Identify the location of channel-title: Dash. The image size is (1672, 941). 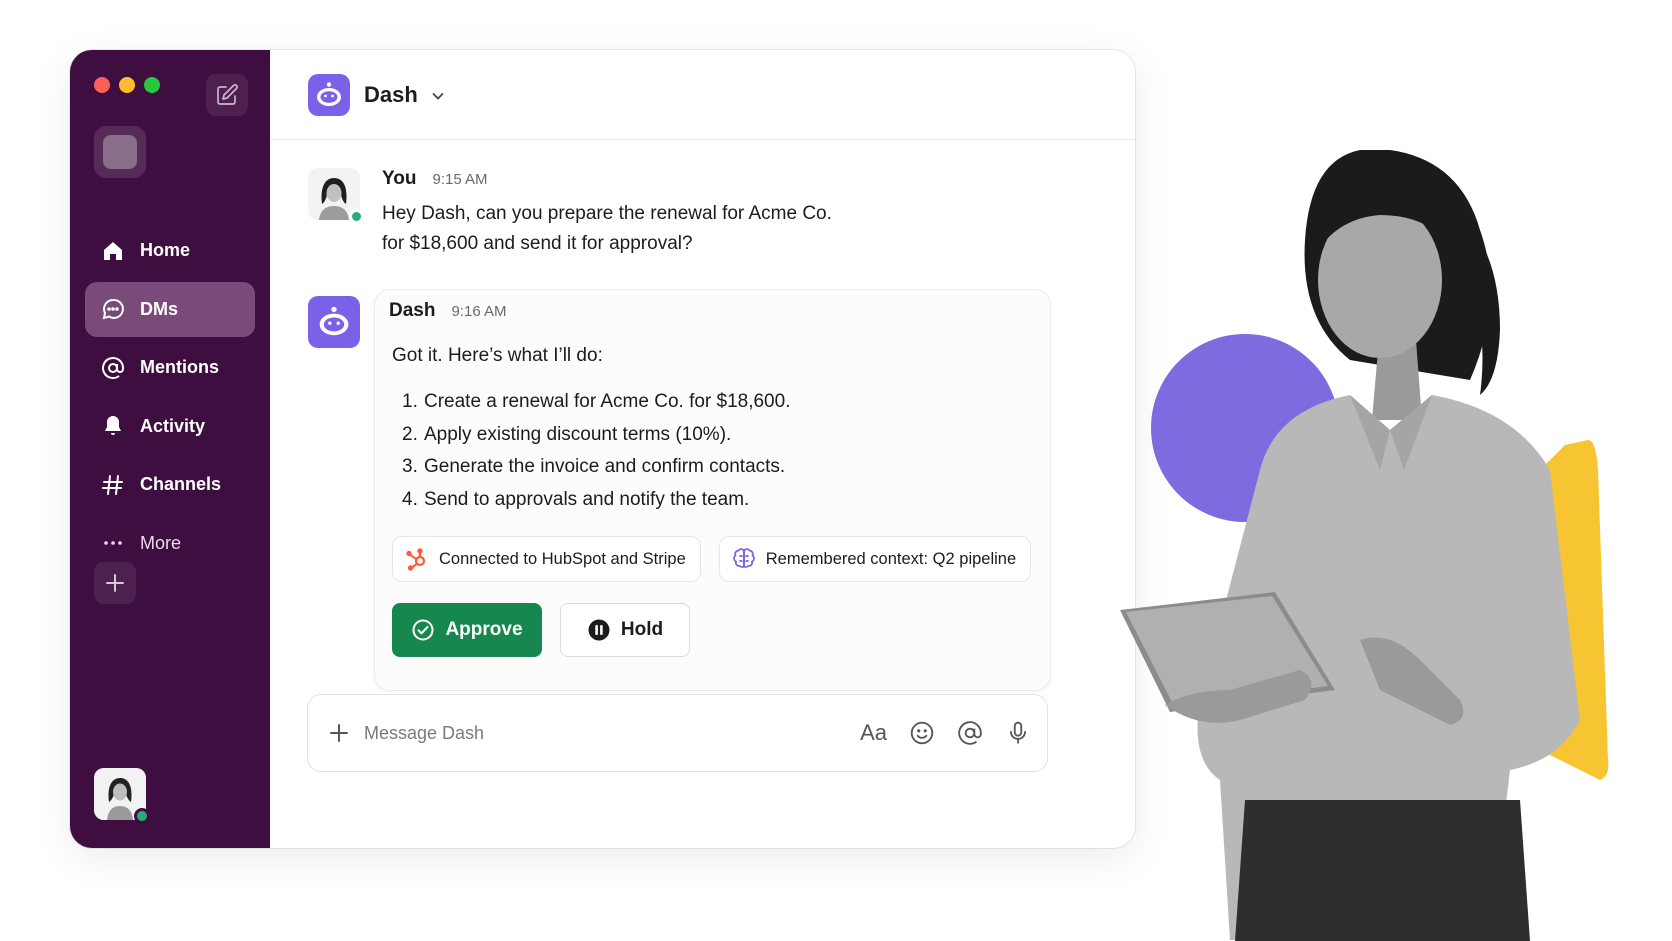
(391, 95).